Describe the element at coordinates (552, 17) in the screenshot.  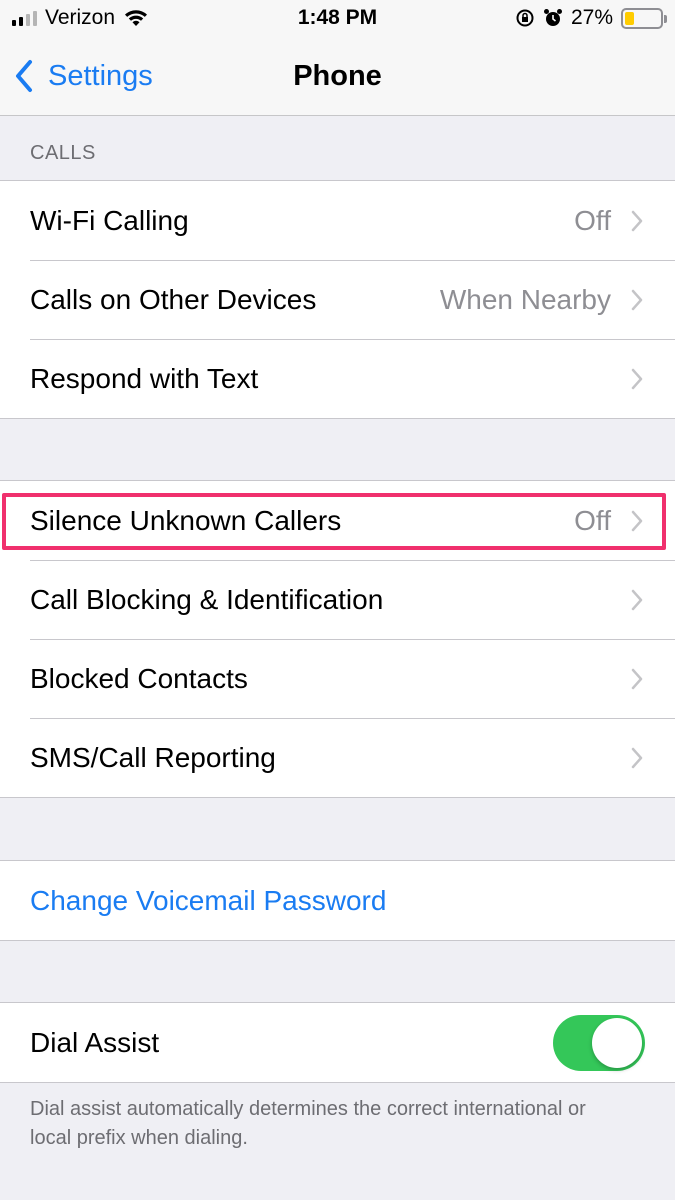
I see `alarm-icon` at that location.